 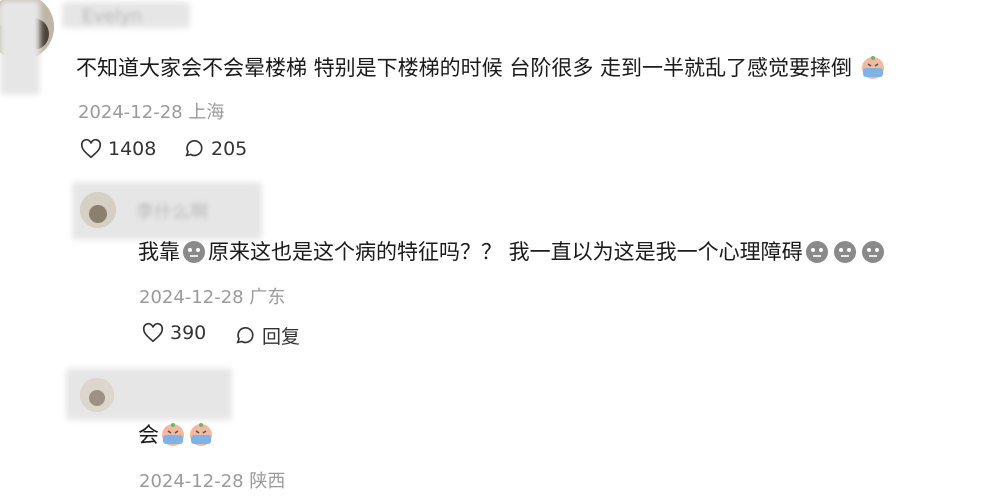 I want to click on reply-label: 回复, so click(x=281, y=337).